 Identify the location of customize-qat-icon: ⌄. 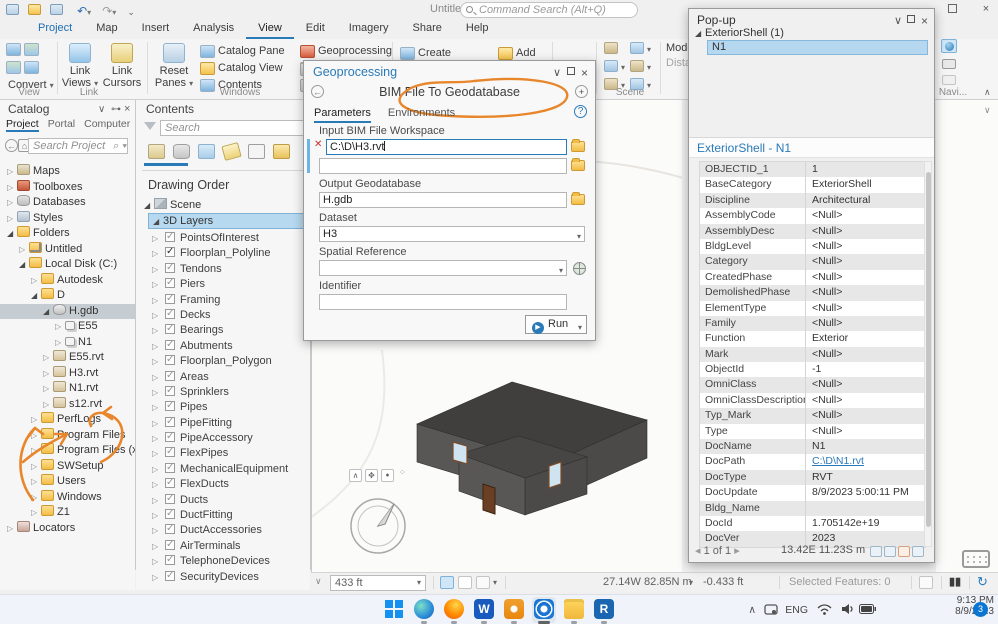
(131, 12).